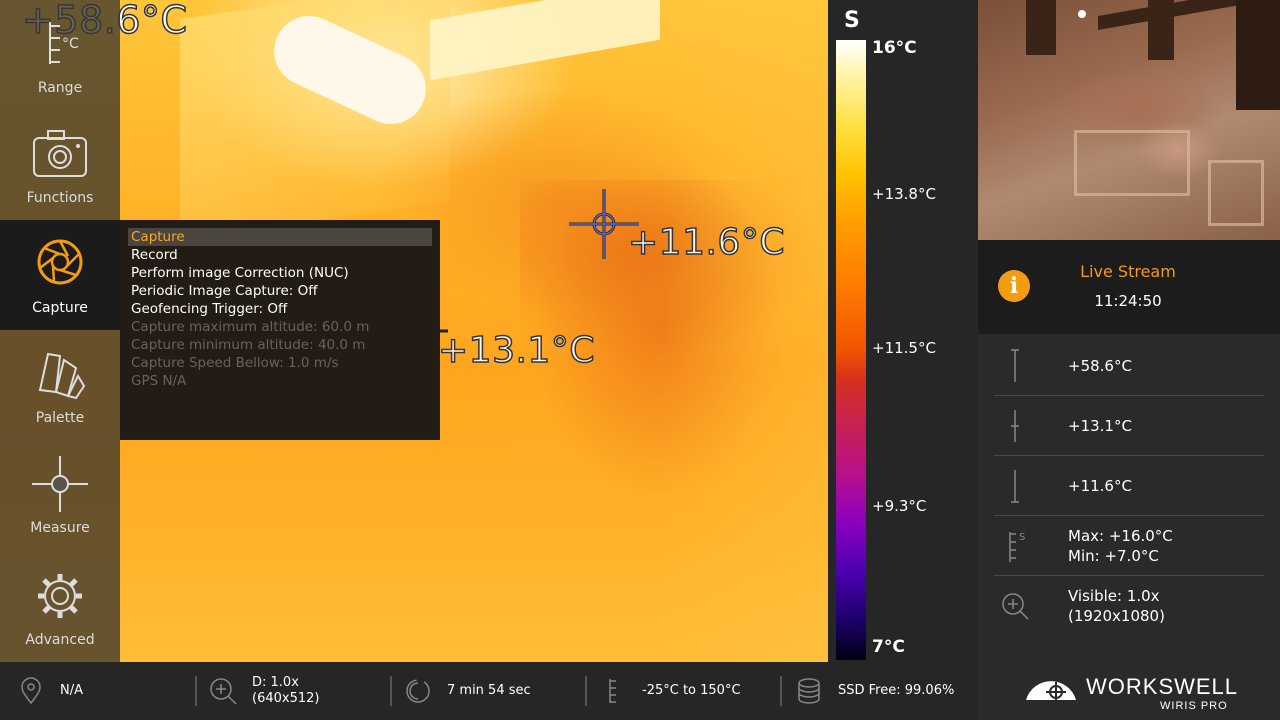 This screenshot has height=720, width=1280. I want to click on sidebar-item-advanced: Advanced, so click(60, 607).